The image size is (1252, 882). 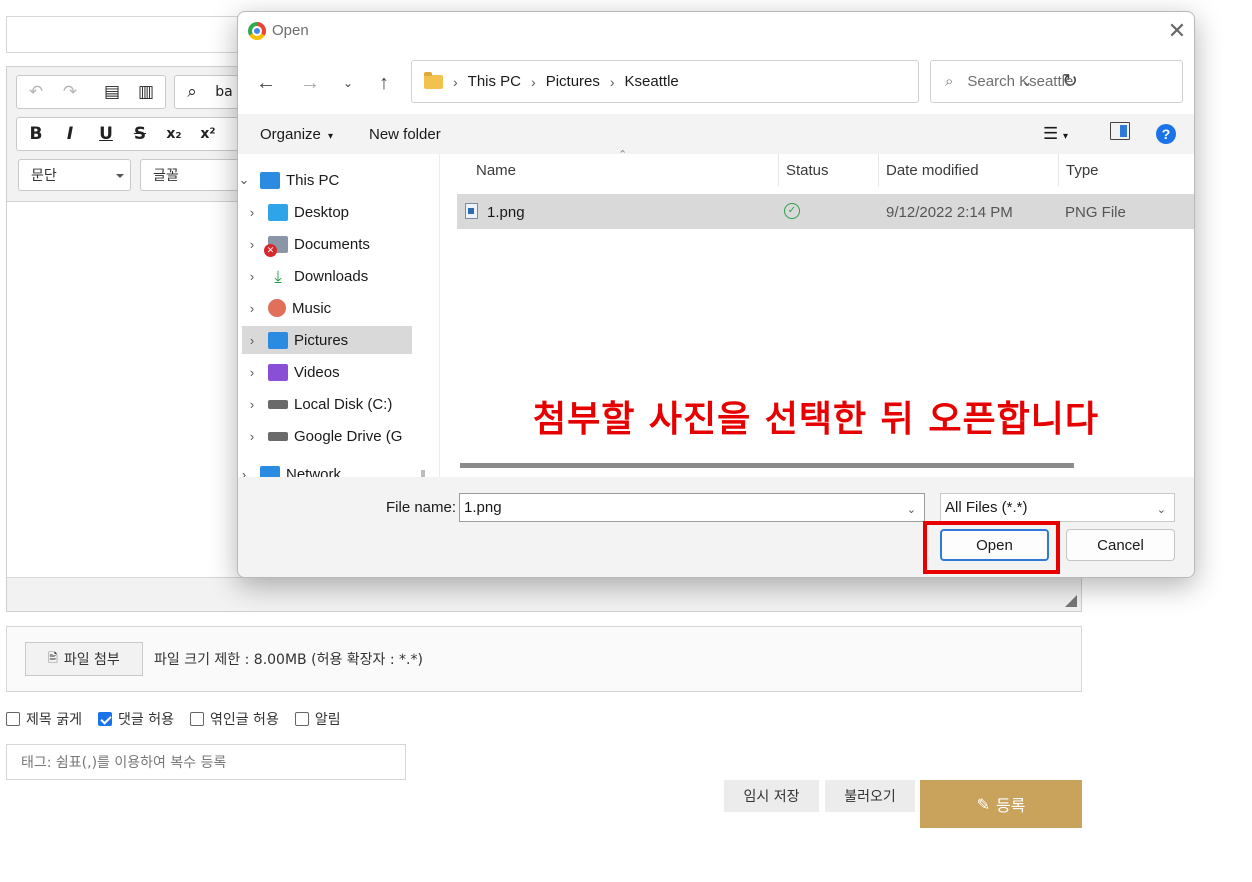 What do you see at coordinates (288, 660) in the screenshot?
I see `attachment-limit-text: 파일 크기 제한 : 8.00MB (허용 확장자 : *.*)` at bounding box center [288, 660].